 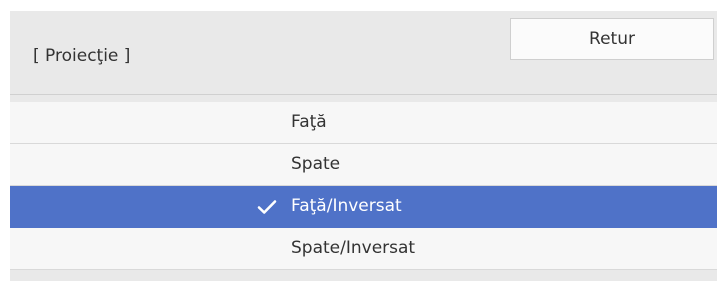 I want to click on option-label: Faţă, so click(x=309, y=122).